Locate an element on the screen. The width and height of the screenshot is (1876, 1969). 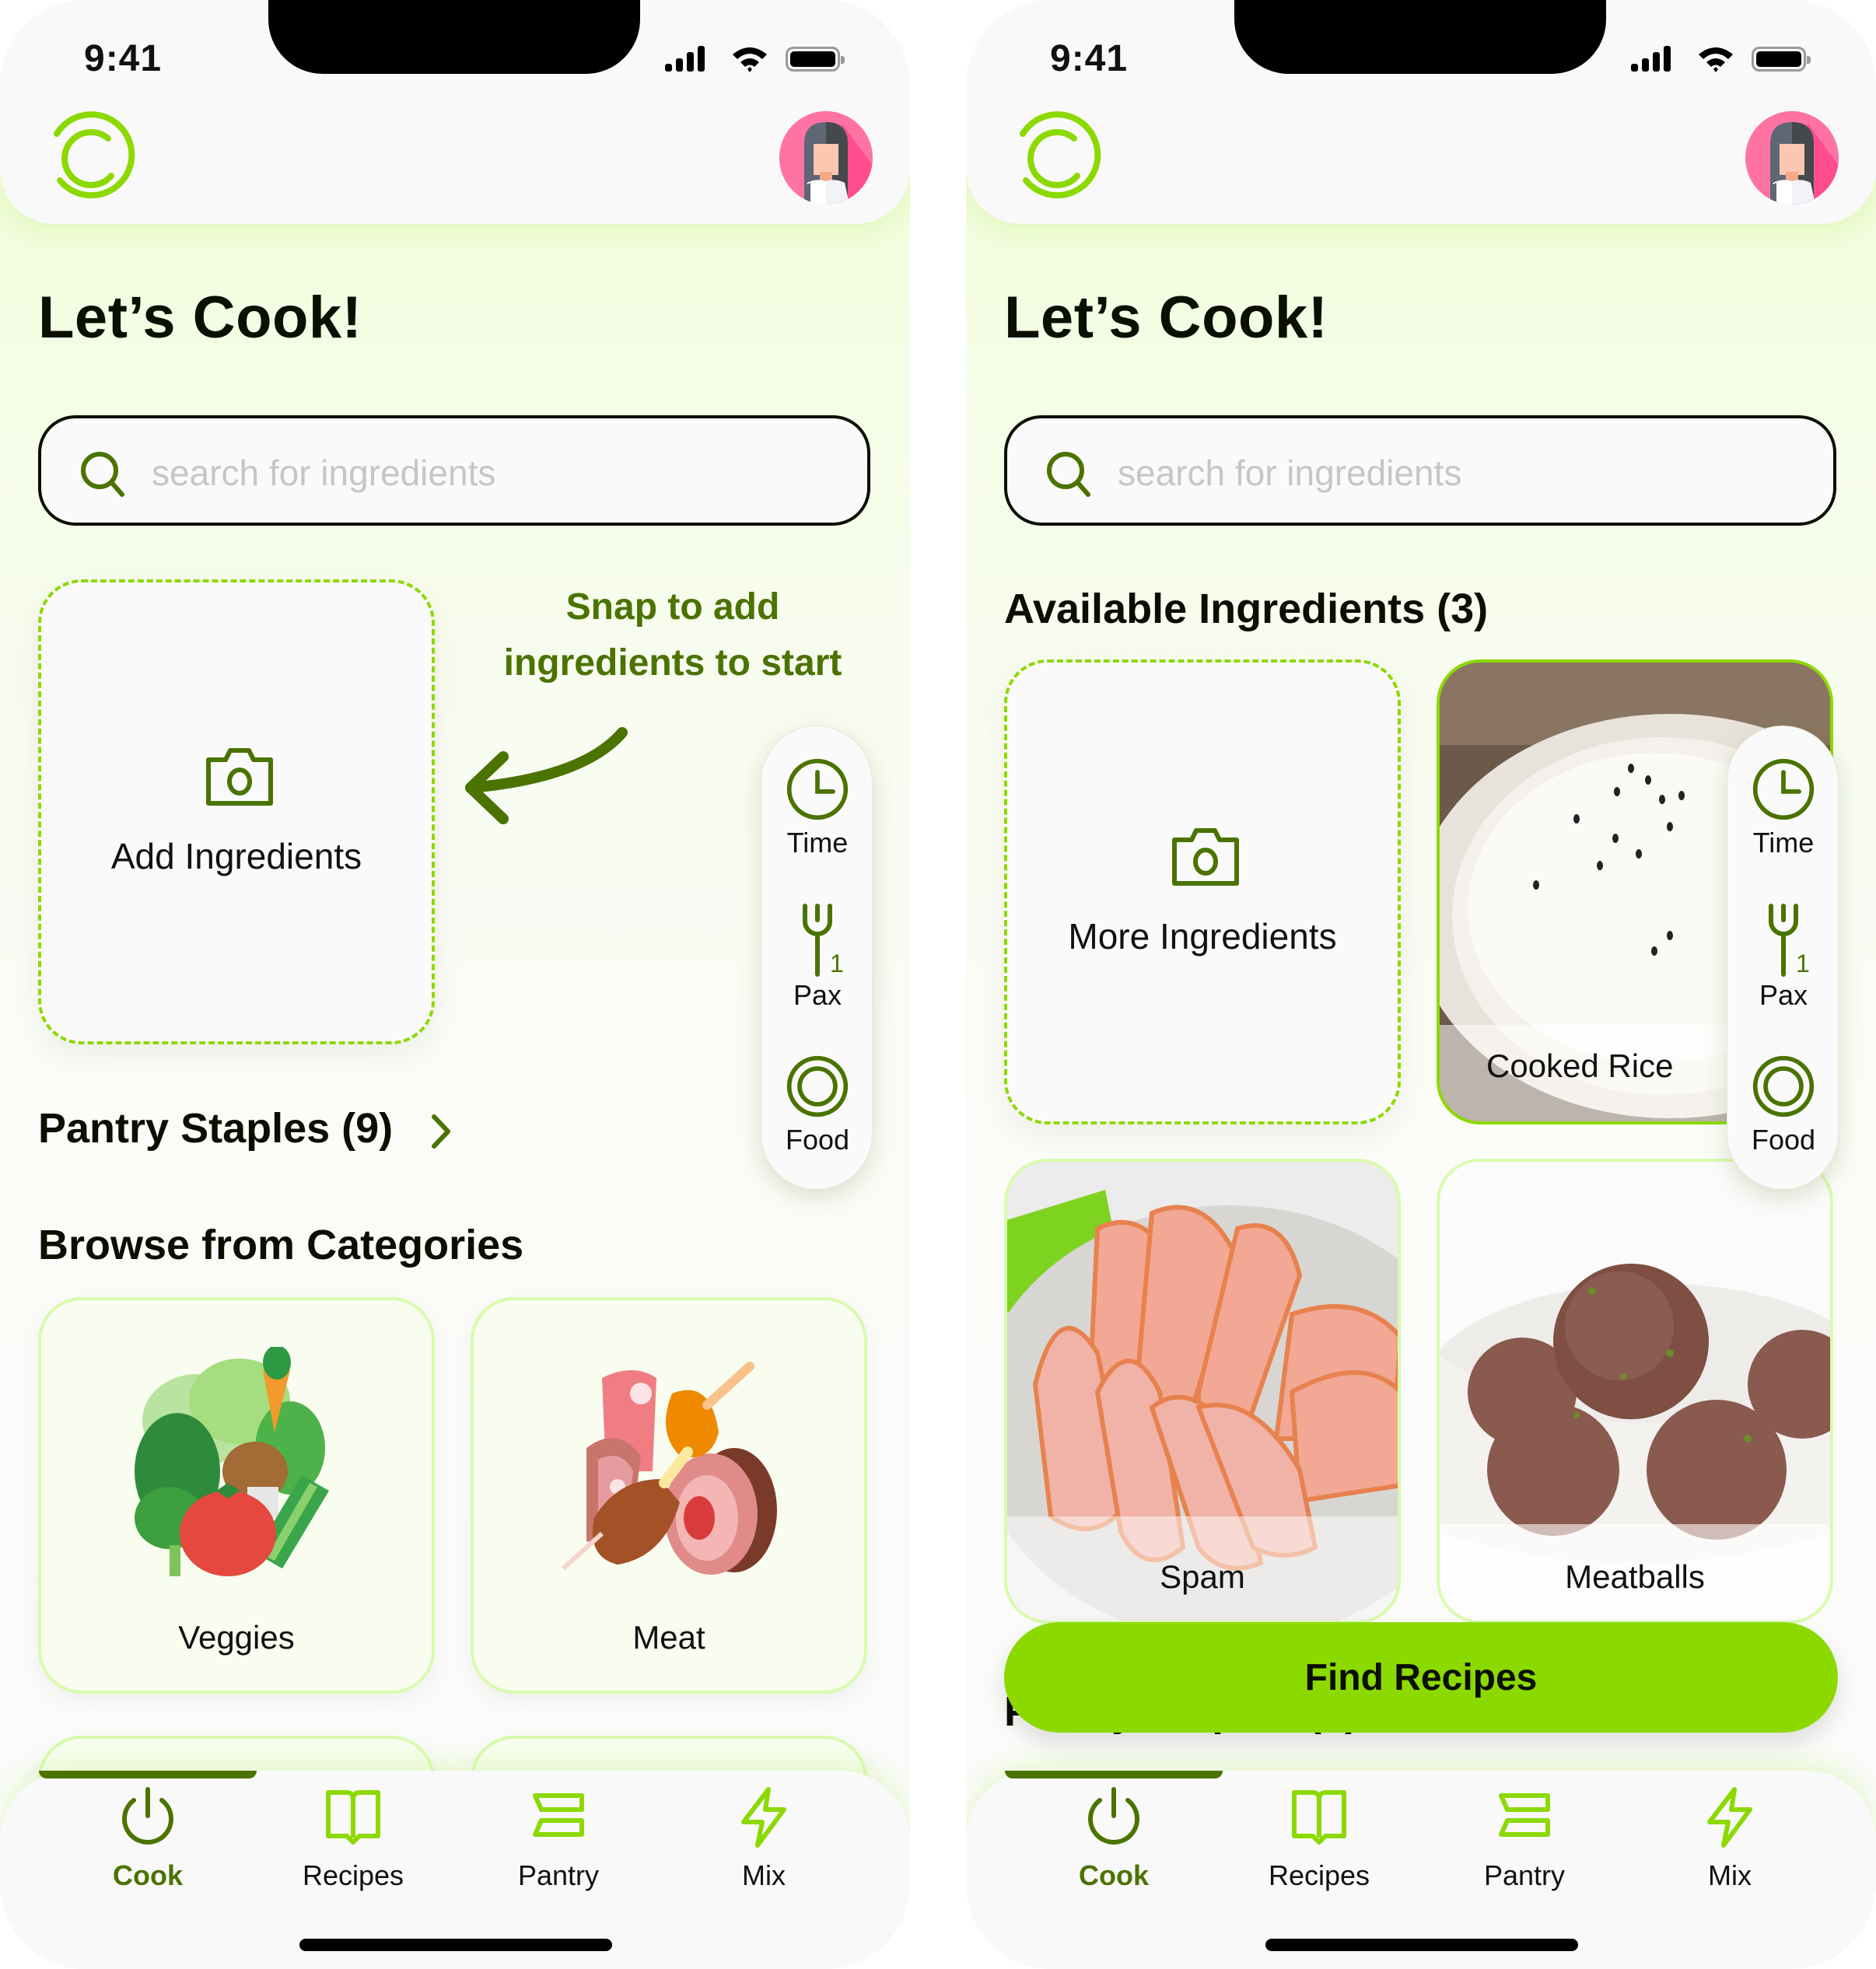
category-card-veggies: Veggies is located at coordinates (237, 1496).